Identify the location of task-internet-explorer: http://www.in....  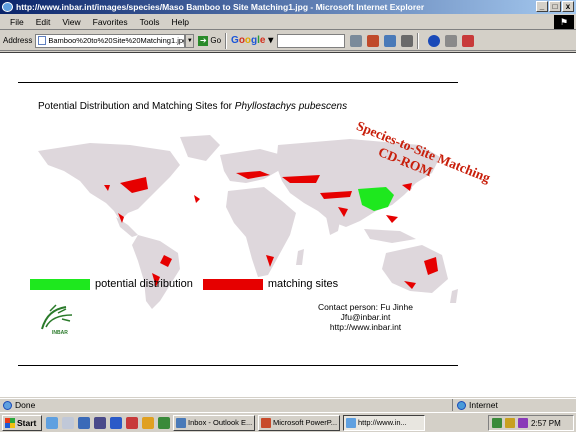
(384, 422).